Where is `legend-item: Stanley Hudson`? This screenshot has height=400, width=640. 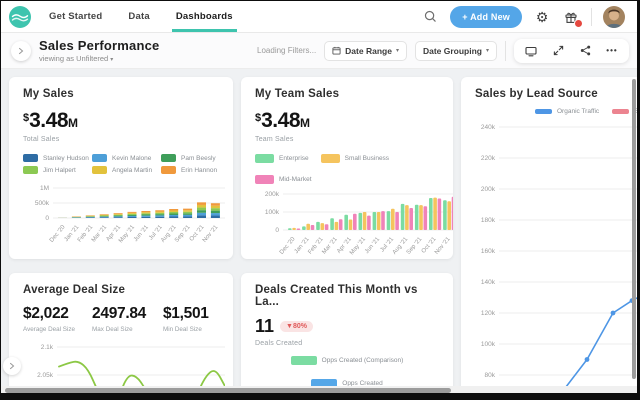
legend-item: Stanley Hudson is located at coordinates (57, 158).